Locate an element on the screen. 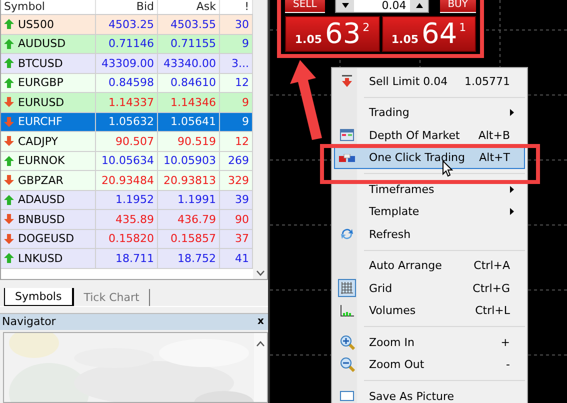  symbol-row: EURCHF 1.05632 1.05641 9 is located at coordinates (127, 122).